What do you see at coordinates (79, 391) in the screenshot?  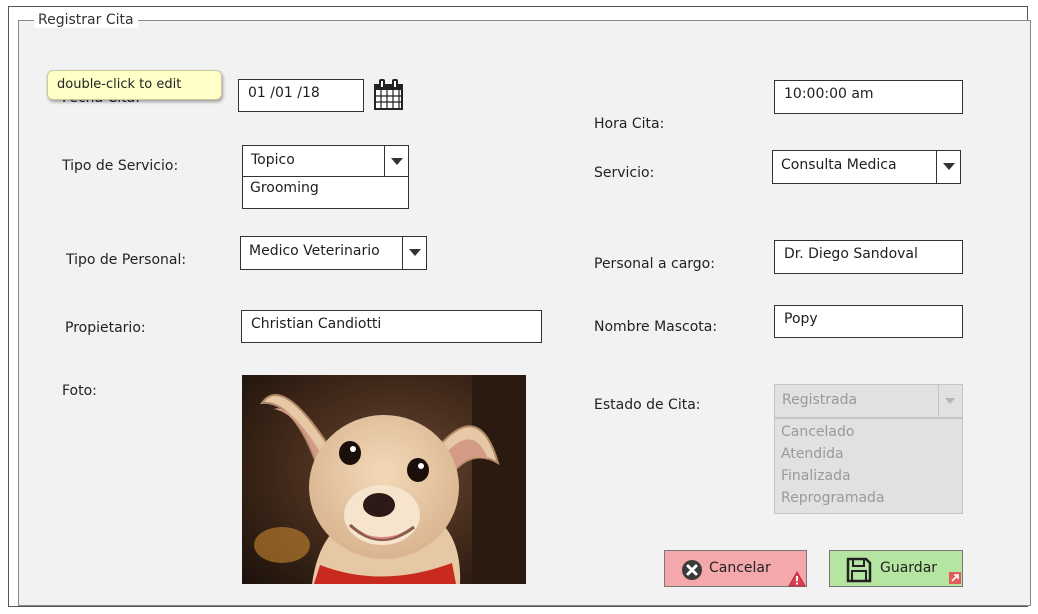 I see `foto-label: Foto:` at bounding box center [79, 391].